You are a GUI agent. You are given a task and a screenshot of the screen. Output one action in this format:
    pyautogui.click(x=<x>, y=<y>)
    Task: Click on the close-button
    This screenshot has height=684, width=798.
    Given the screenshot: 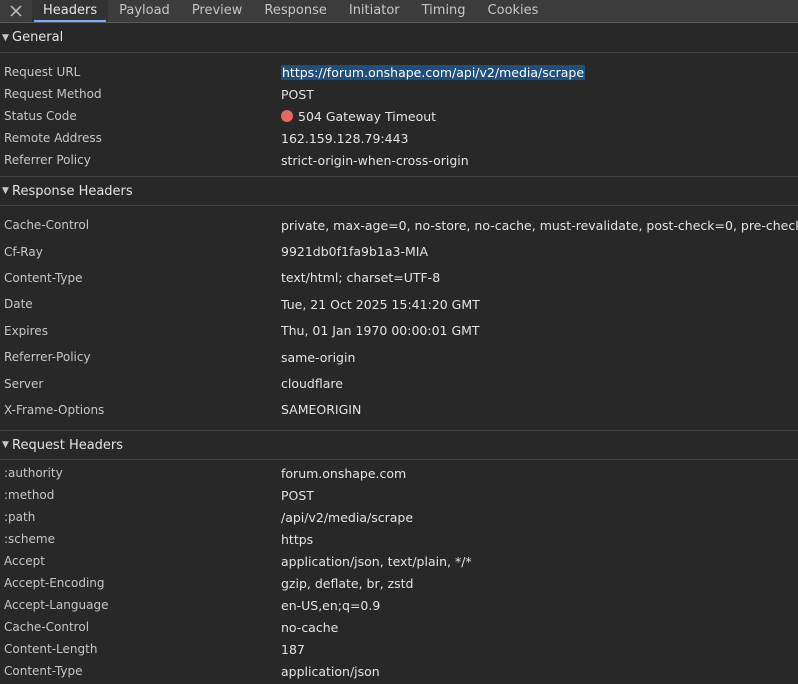 What is the action you would take?
    pyautogui.click(x=16, y=11)
    